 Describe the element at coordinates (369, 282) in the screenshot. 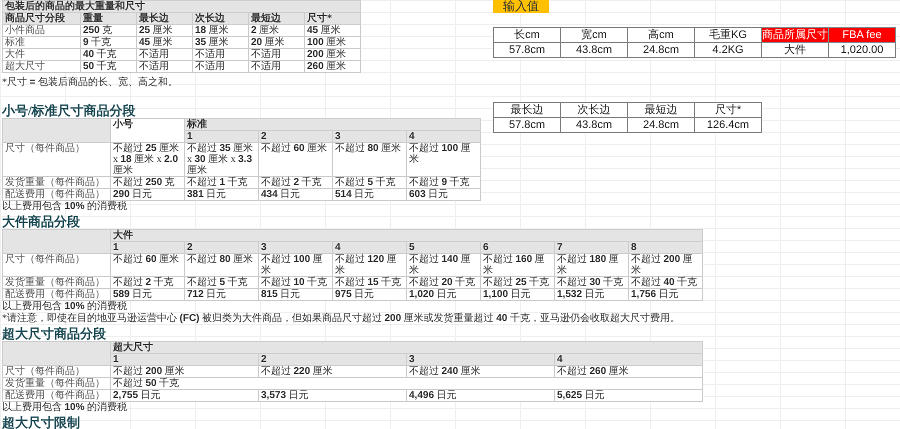

I see `table-cell: 不超过 15 千克` at that location.